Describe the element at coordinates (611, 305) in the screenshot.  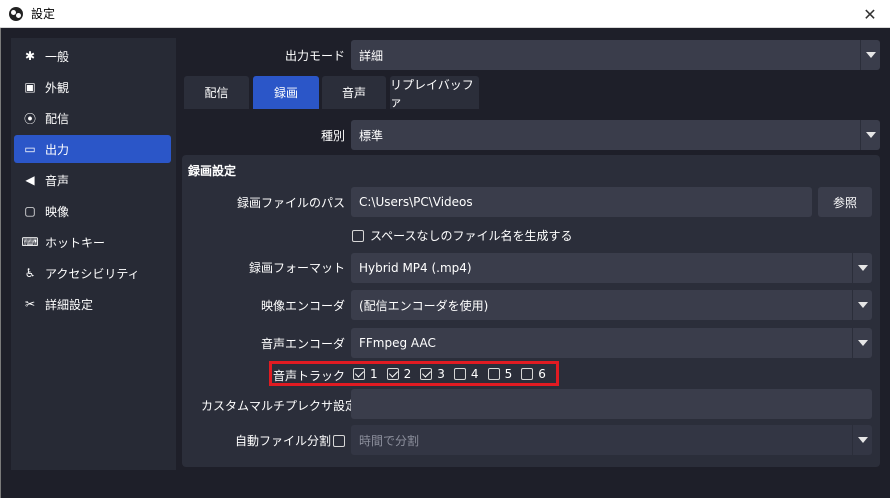
I see `video-encoder-select: (配信エンコーダを使用)` at that location.